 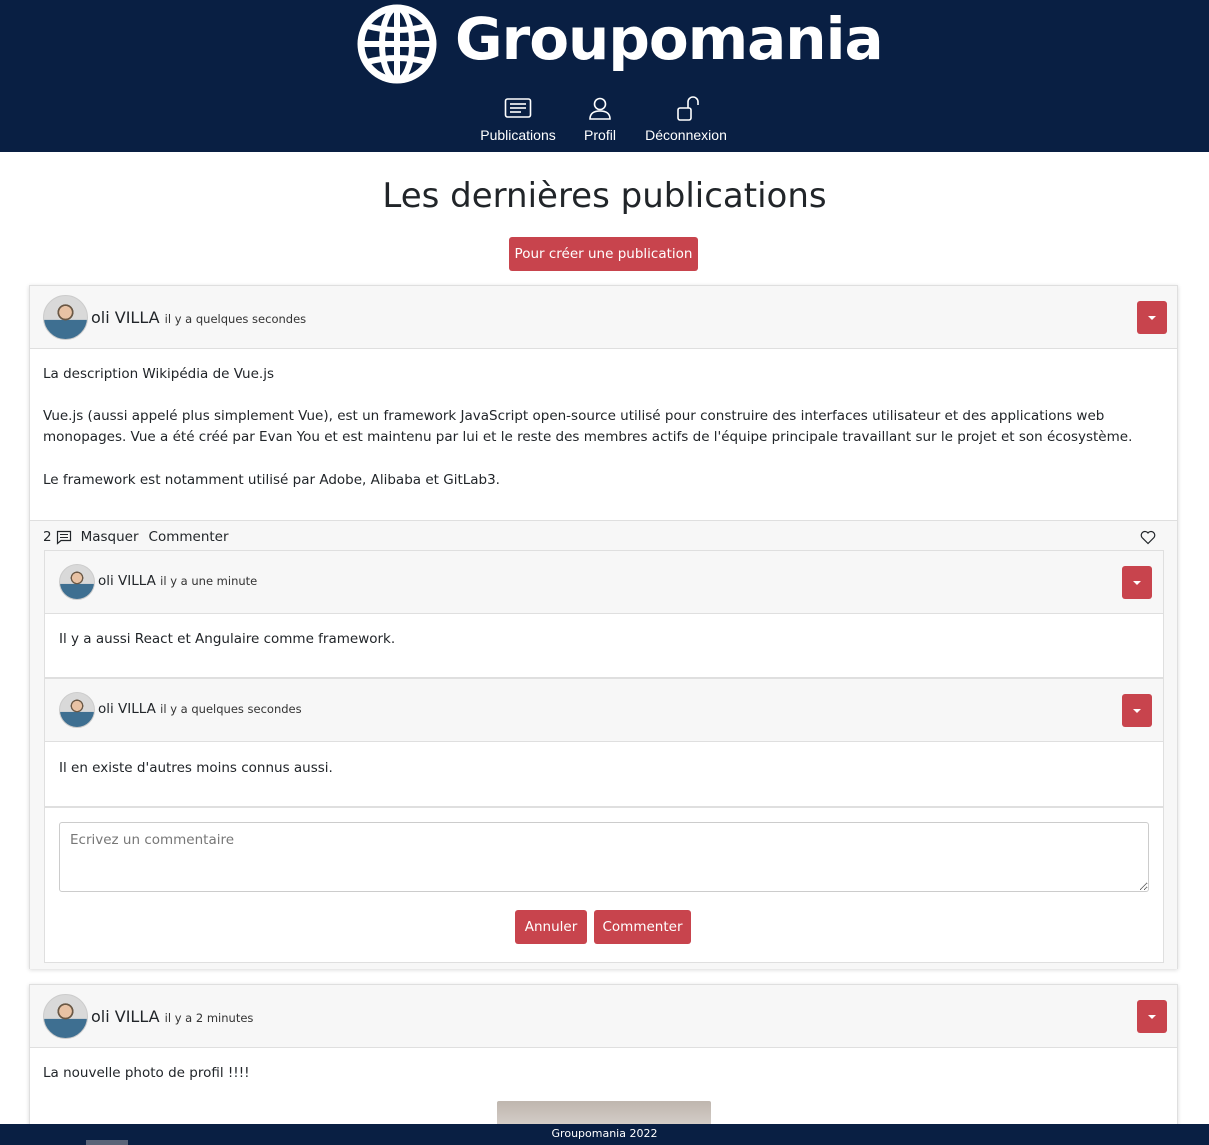 What do you see at coordinates (397, 44) in the screenshot?
I see `globe-icon` at bounding box center [397, 44].